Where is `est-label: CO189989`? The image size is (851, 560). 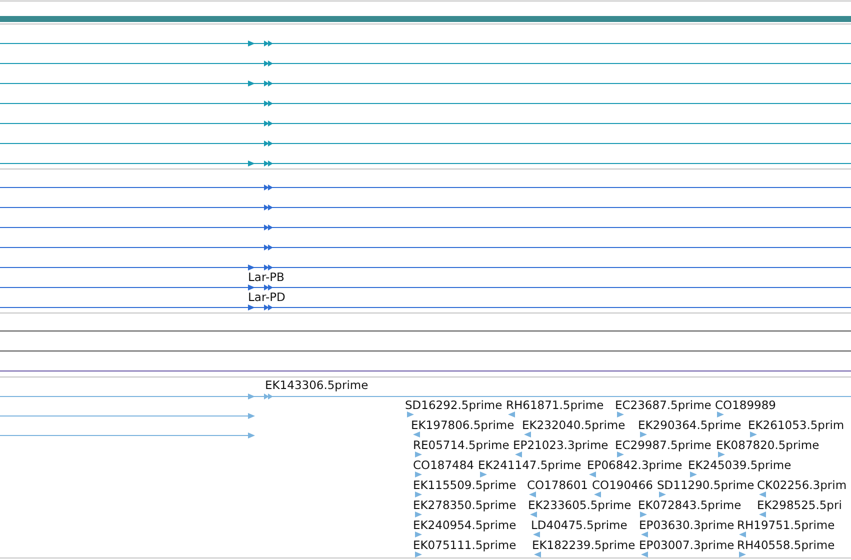 est-label: CO189989 is located at coordinates (745, 405).